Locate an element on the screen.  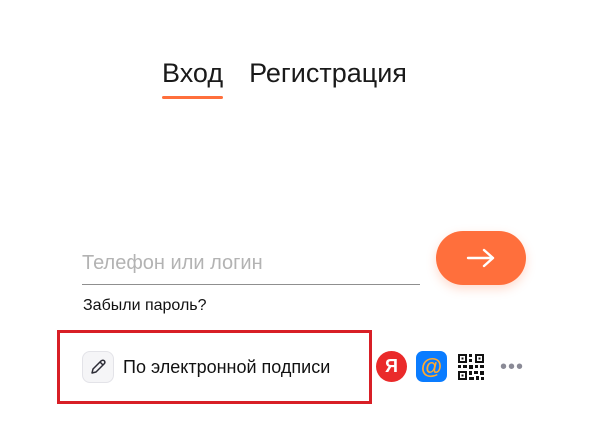
esign-label: По электронной подписи is located at coordinates (227, 366).